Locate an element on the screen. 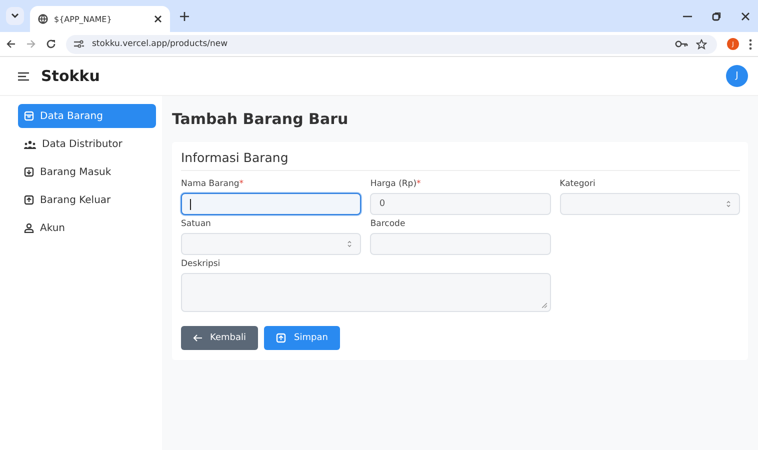  box-in-icon is located at coordinates (29, 172).